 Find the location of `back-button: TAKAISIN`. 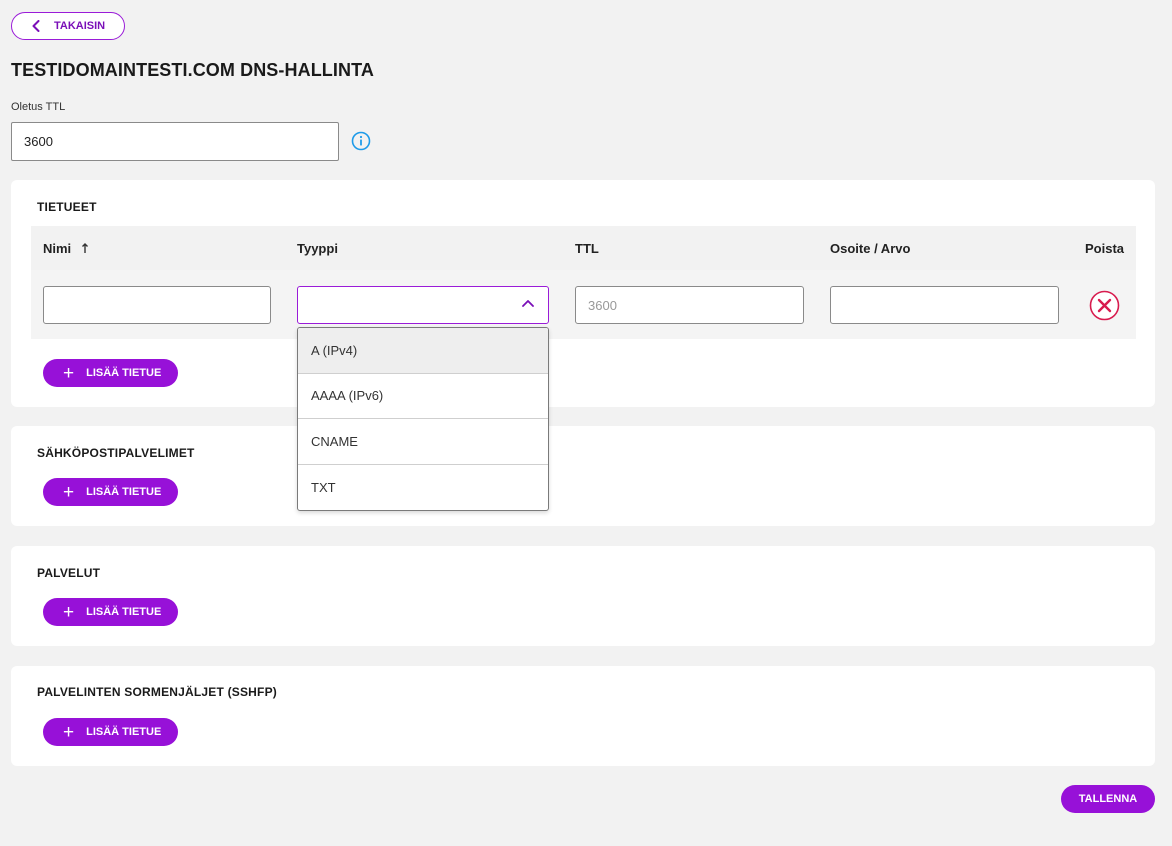

back-button: TAKAISIN is located at coordinates (68, 26).